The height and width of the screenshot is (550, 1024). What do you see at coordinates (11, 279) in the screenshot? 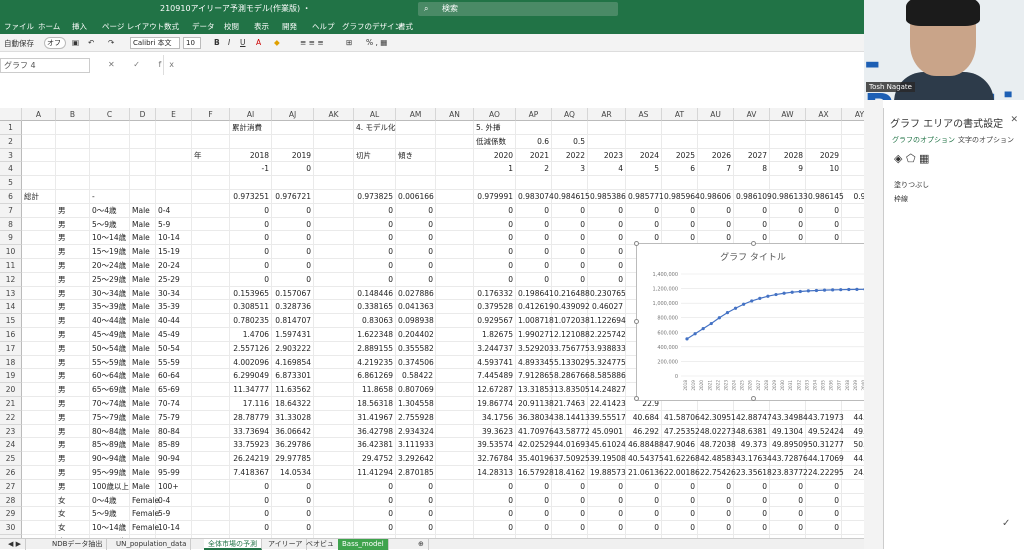
I see `row-header: 12` at bounding box center [11, 279].